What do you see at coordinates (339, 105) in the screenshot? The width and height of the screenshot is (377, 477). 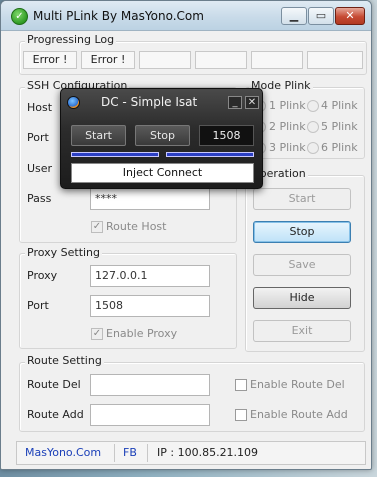 I see `plink-4-label: 4 Plink` at bounding box center [339, 105].